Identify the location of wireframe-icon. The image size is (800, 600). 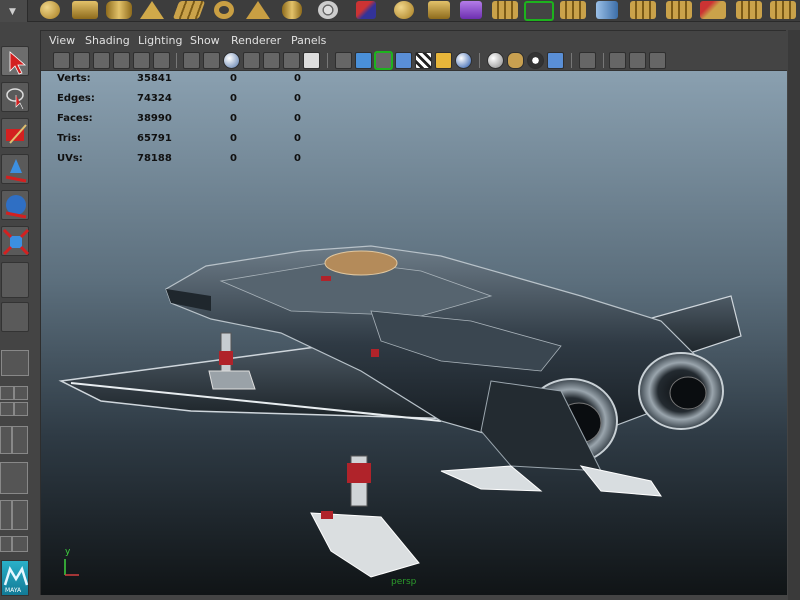
(343, 60).